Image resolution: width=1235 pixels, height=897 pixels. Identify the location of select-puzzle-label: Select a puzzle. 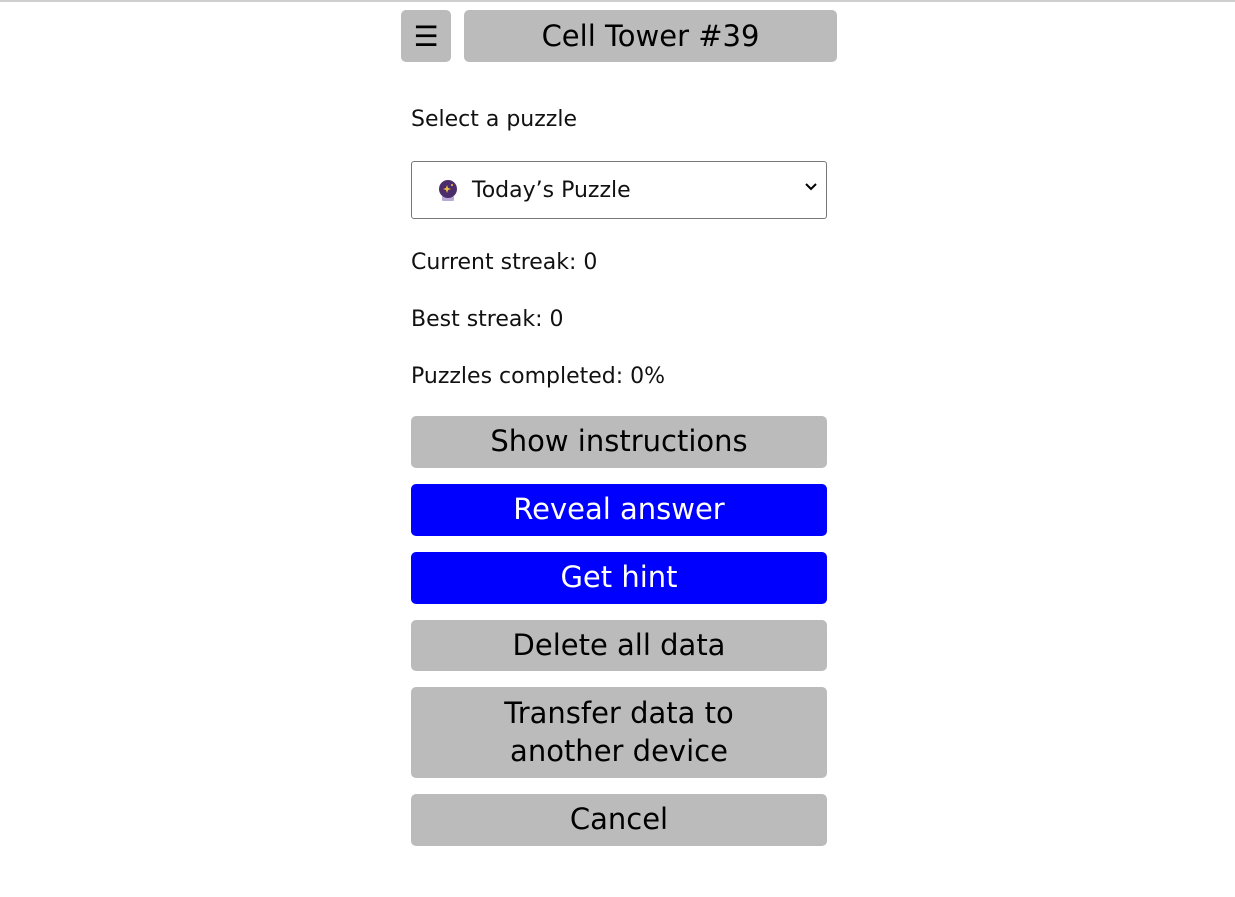
(494, 119).